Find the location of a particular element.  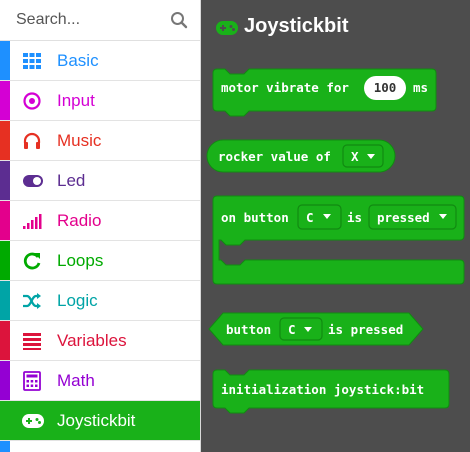

category-label: Led is located at coordinates (71, 180).